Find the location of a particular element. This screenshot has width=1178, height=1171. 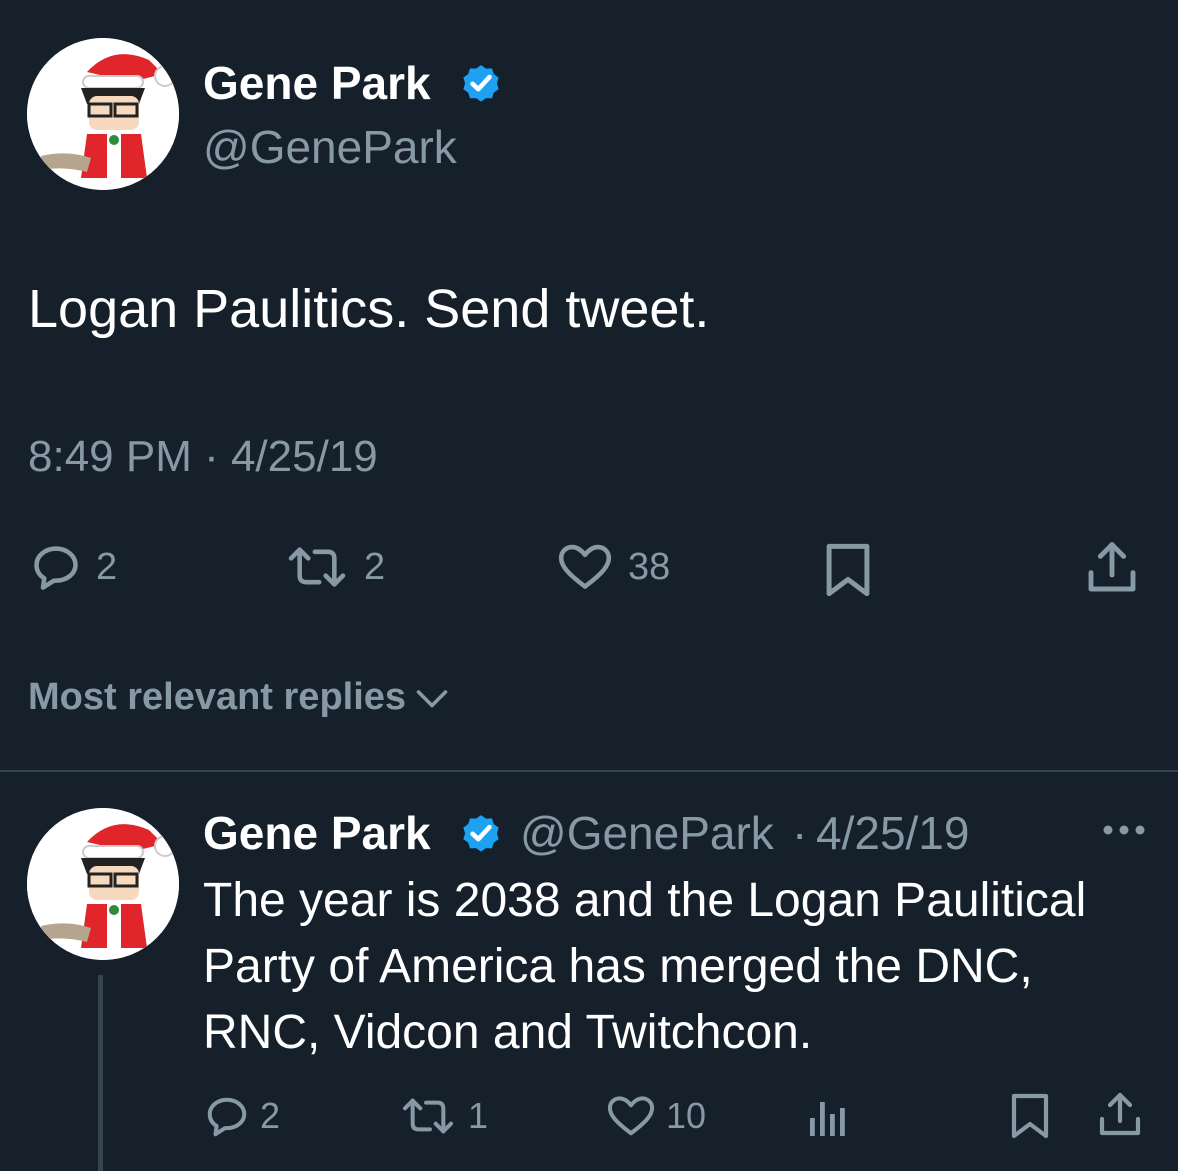

reply-analytics-button is located at coordinates (828, 1116).